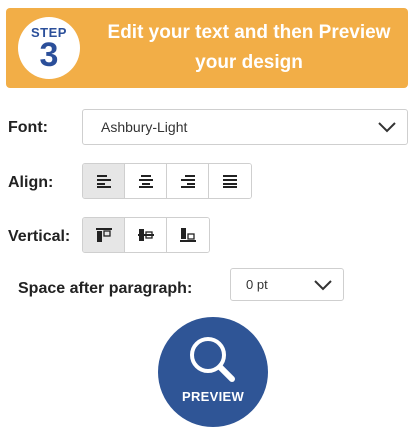 The height and width of the screenshot is (429, 408). I want to click on space-after-label: Space after paragraph:, so click(105, 288).